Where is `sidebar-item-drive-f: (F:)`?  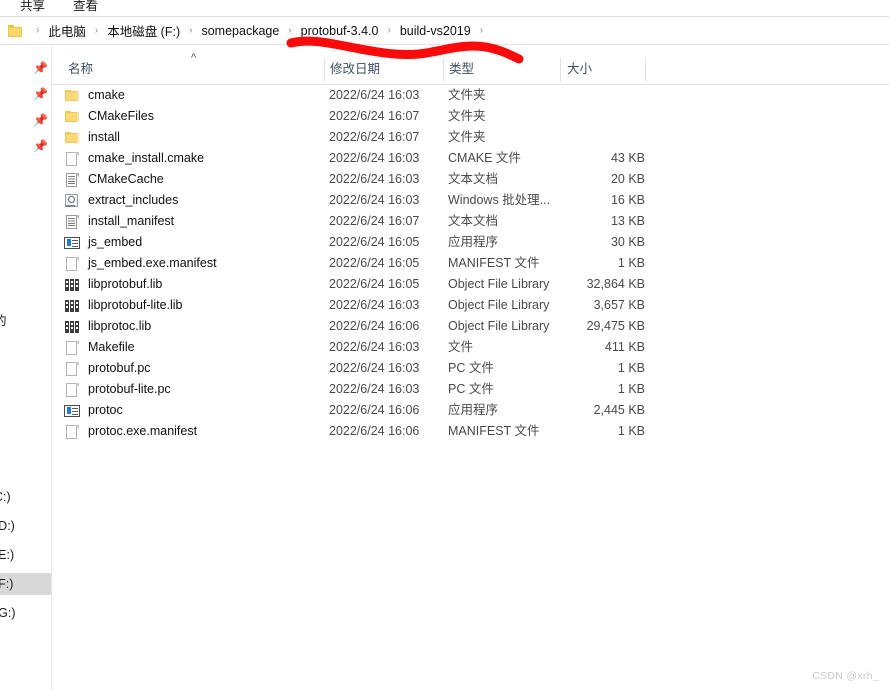 sidebar-item-drive-f: (F:) is located at coordinates (25, 584).